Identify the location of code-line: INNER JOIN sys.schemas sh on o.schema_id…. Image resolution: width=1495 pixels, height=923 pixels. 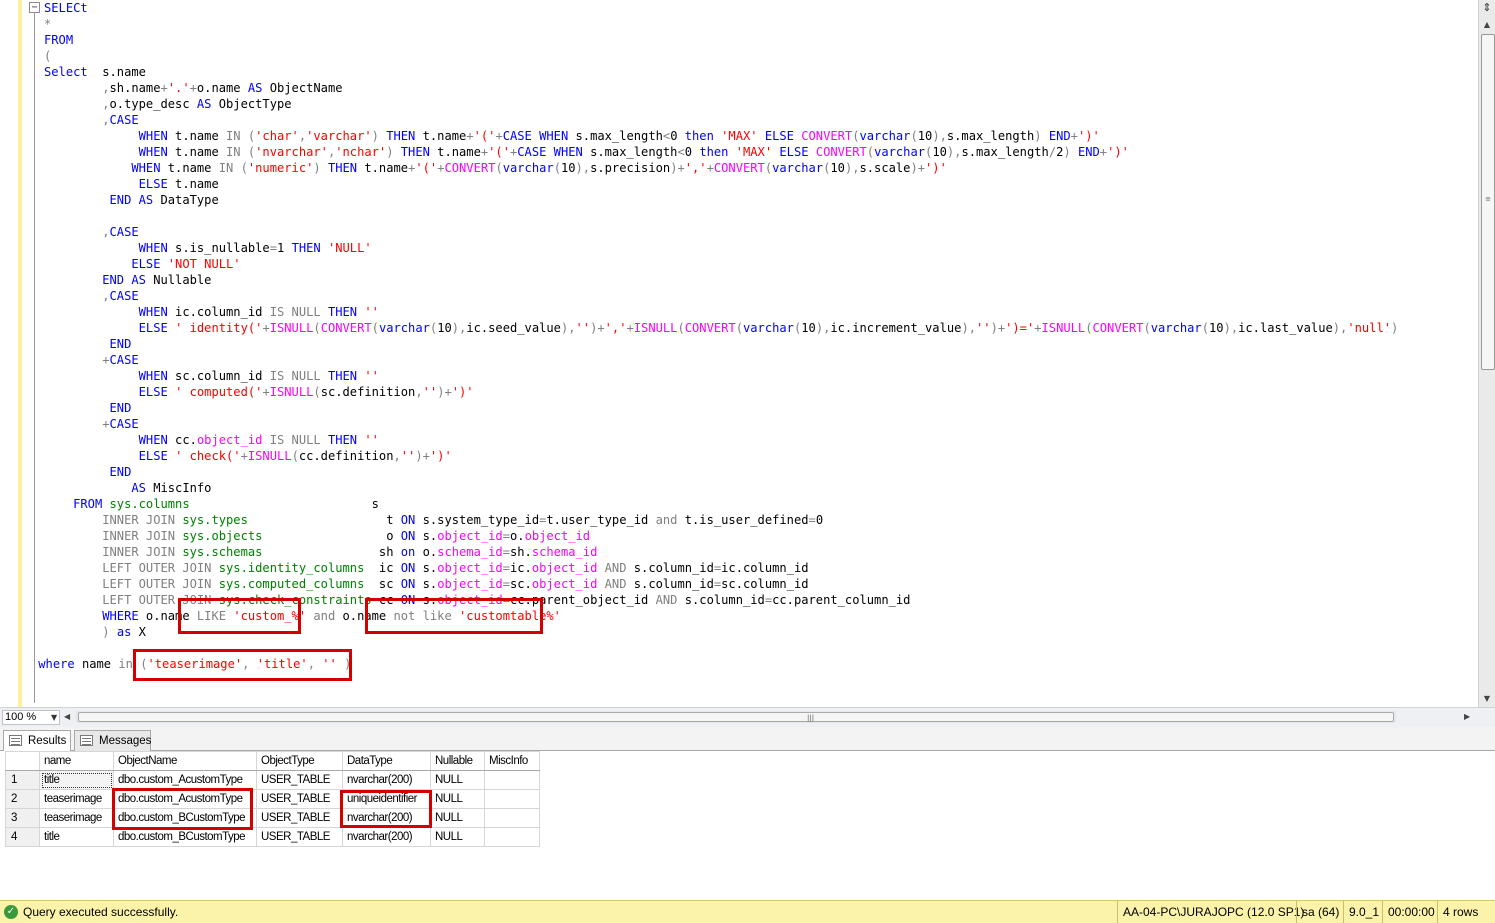
(320, 552).